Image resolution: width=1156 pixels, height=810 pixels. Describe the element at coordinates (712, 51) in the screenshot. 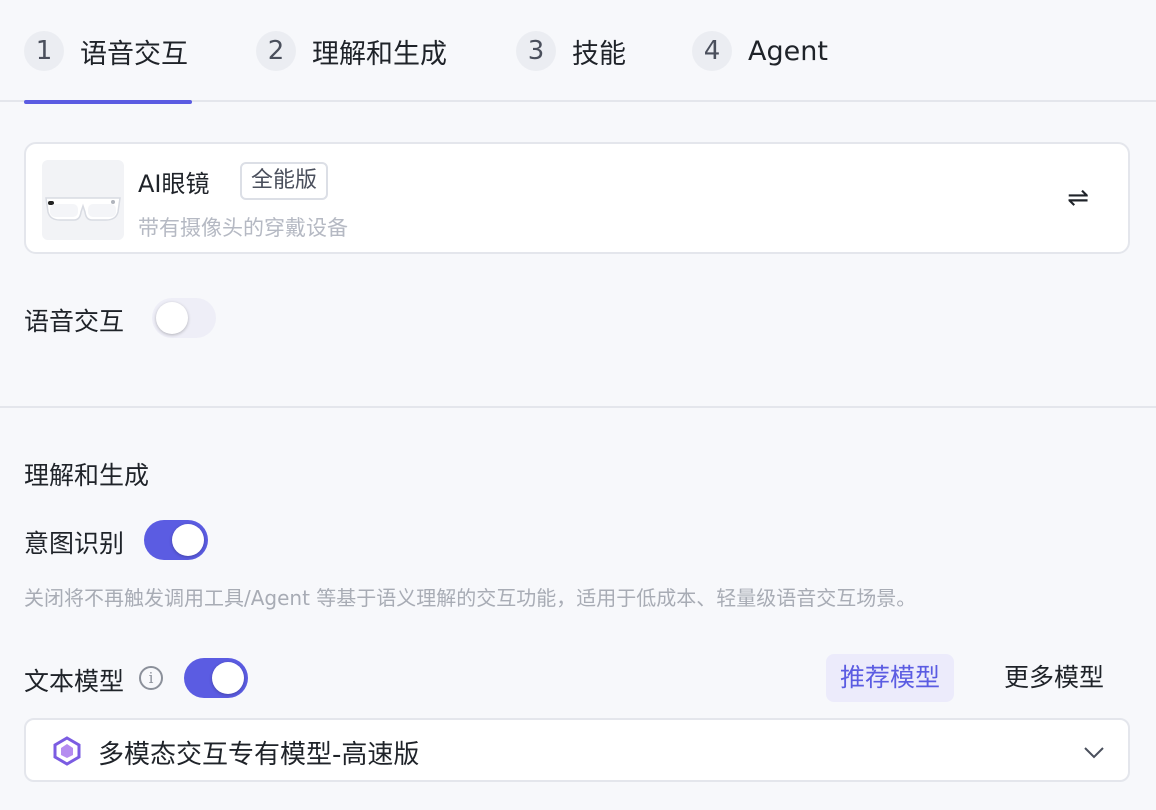

I see `tab-number: 4` at that location.